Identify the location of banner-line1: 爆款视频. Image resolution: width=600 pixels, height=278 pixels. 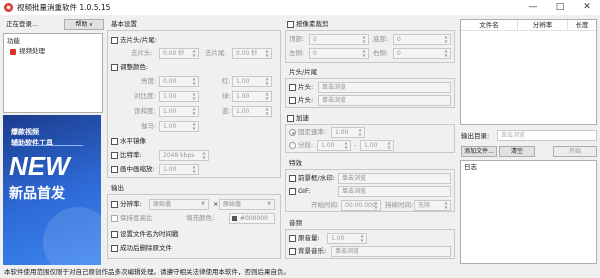
(25, 132).